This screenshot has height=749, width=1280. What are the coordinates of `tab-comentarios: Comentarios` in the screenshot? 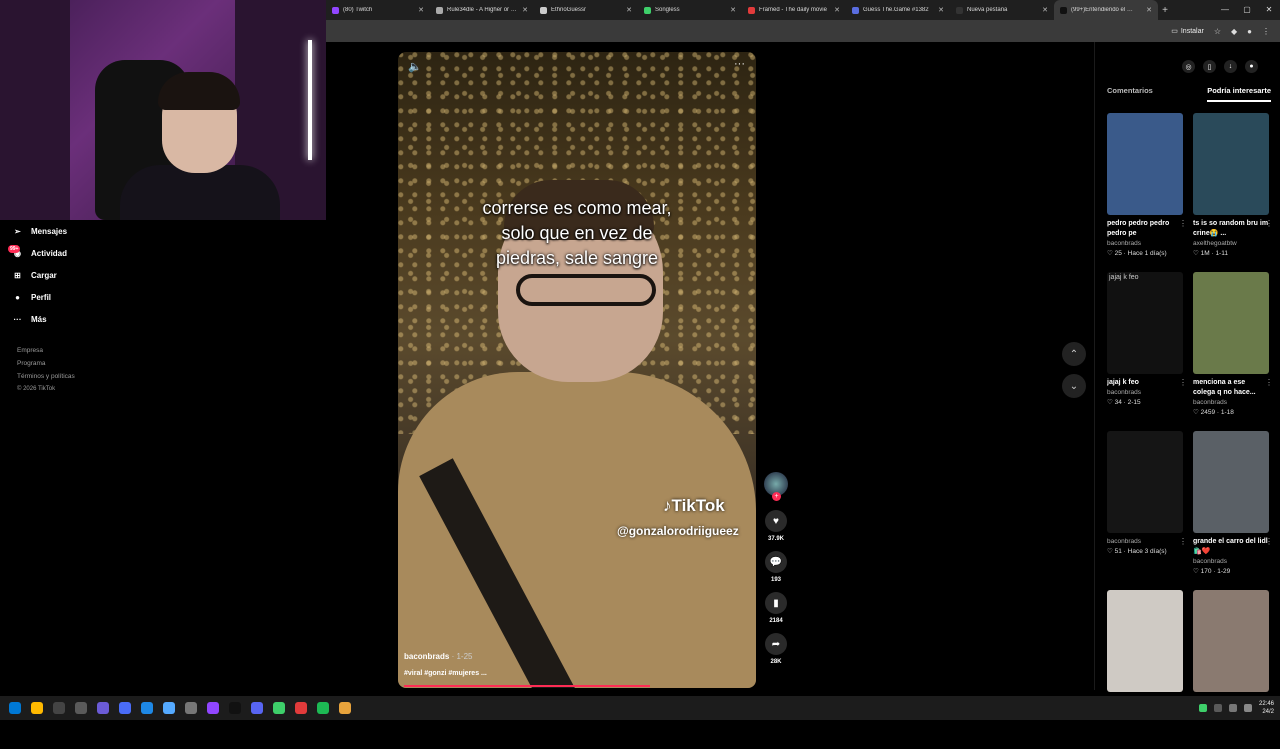 It's located at (1130, 94).